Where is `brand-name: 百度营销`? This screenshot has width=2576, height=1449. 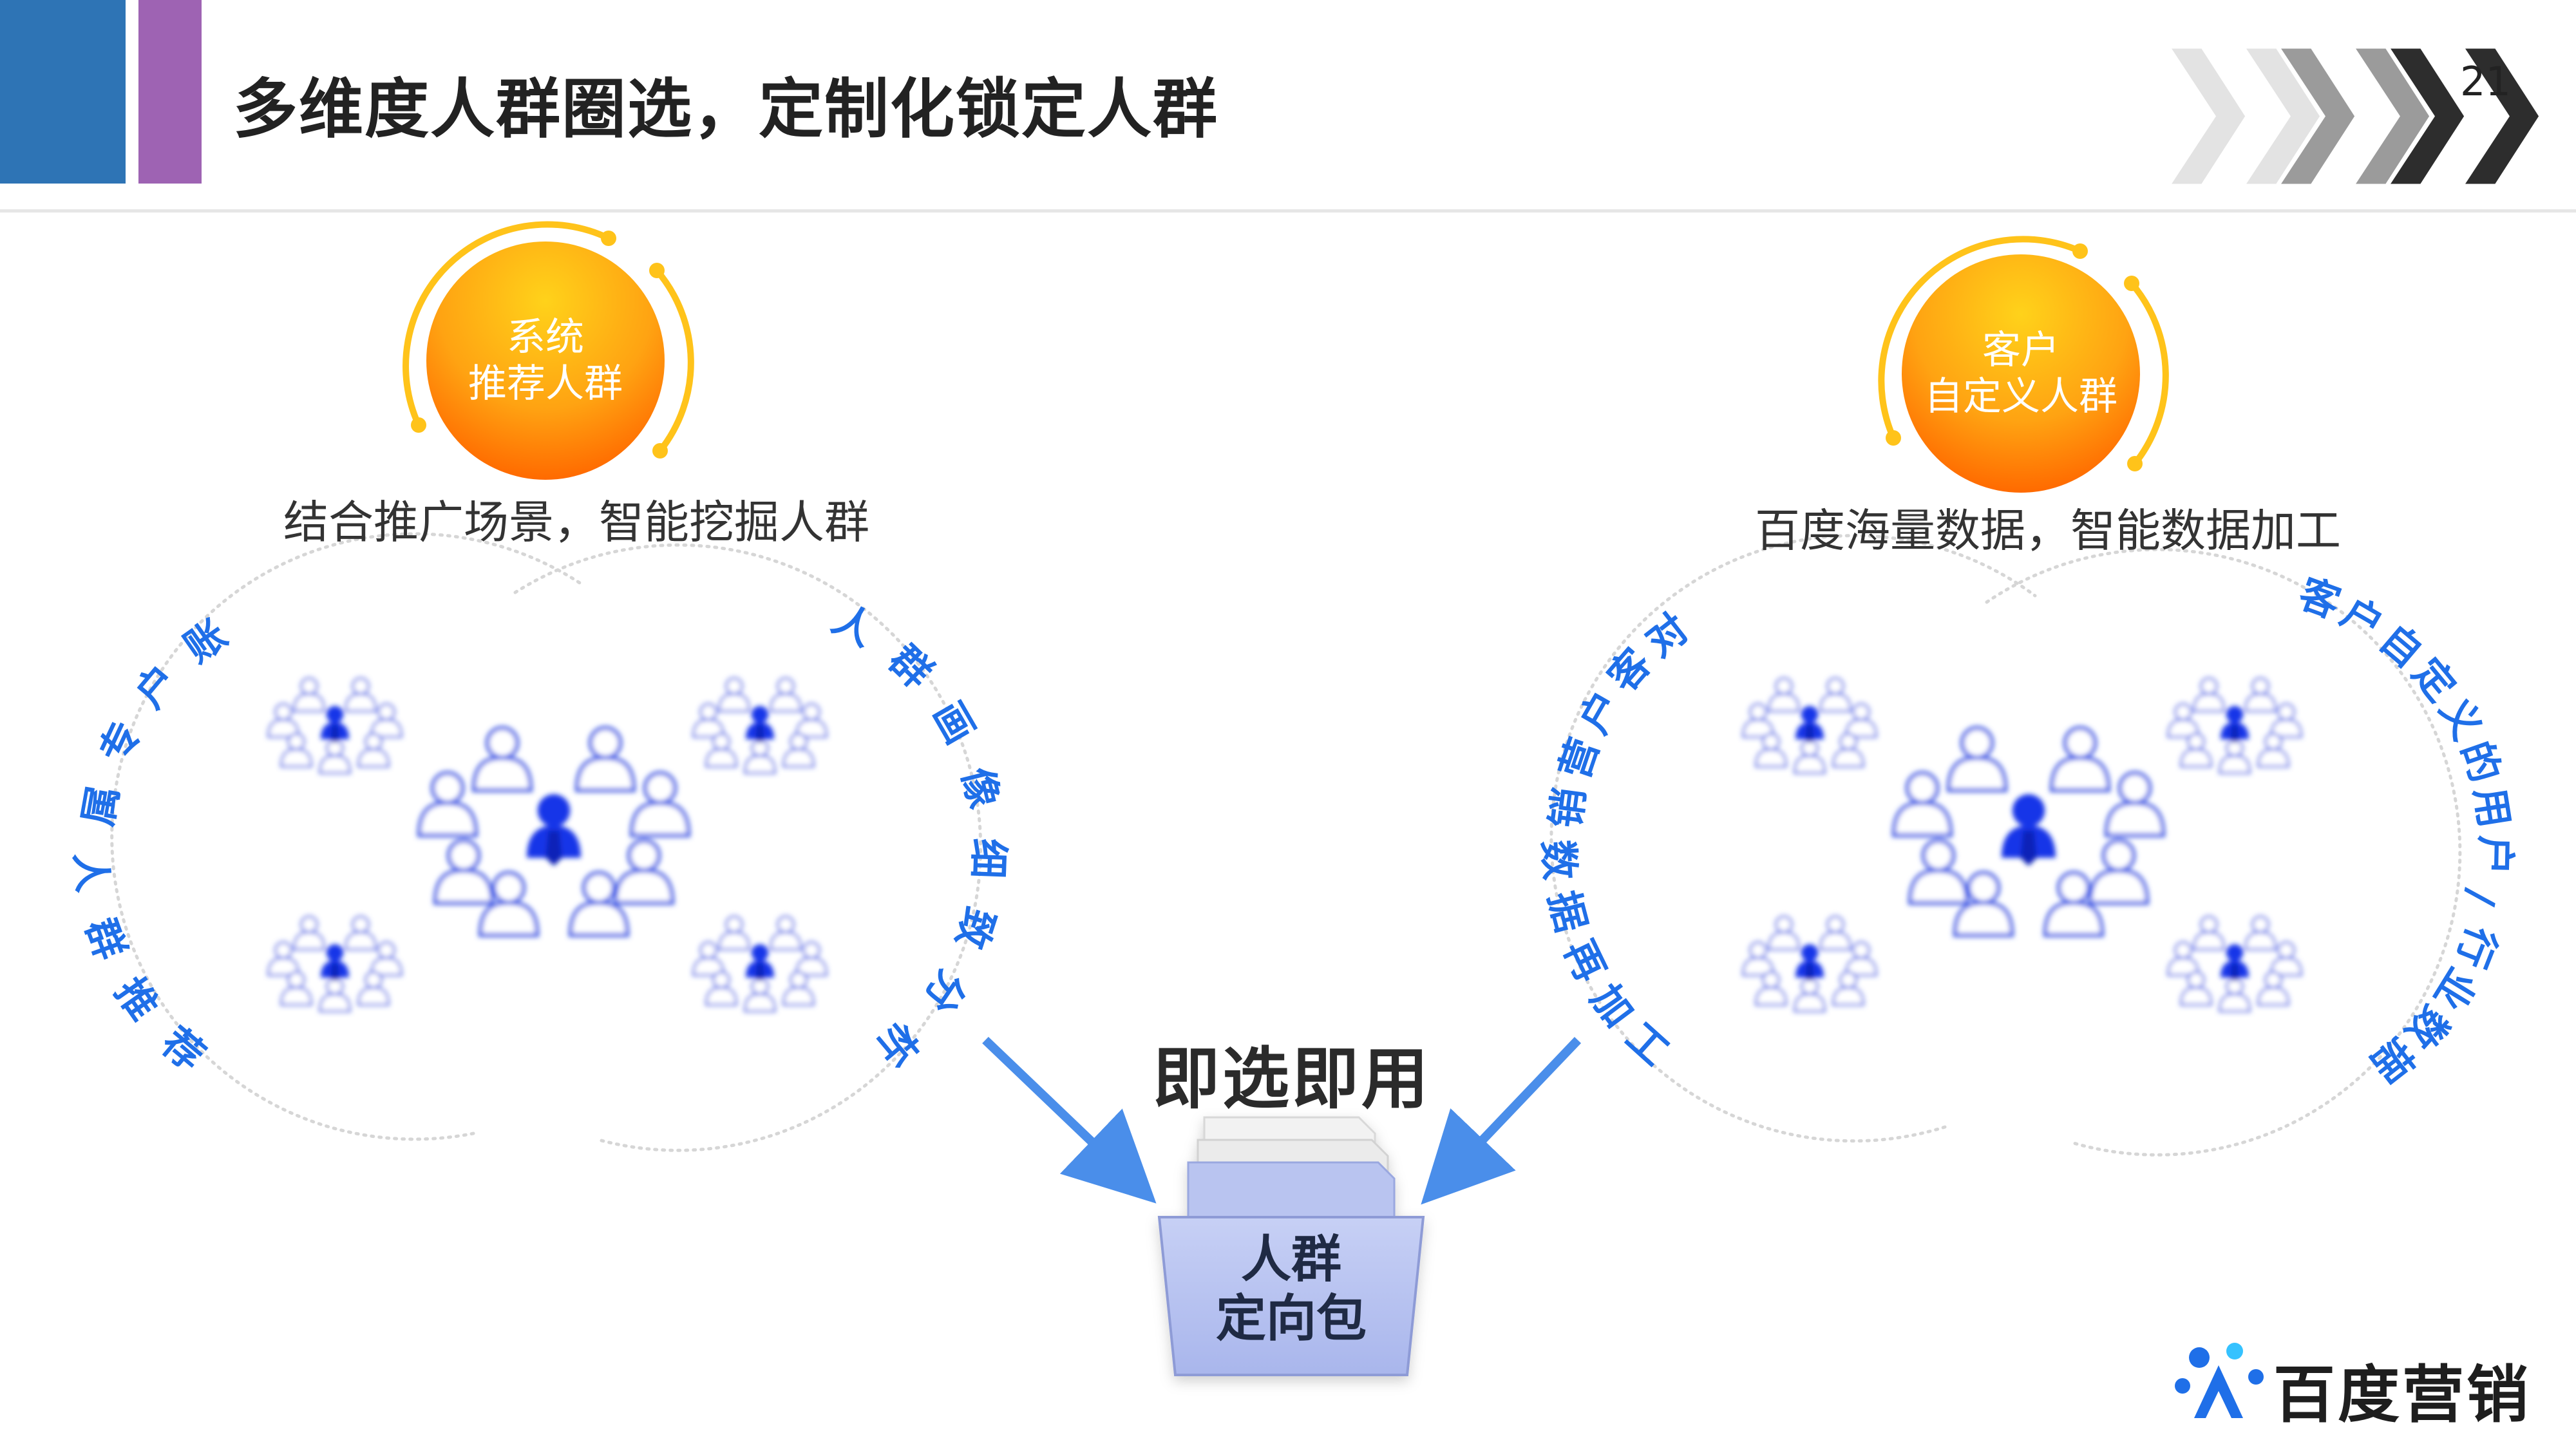 brand-name: 百度营销 is located at coordinates (2402, 1395).